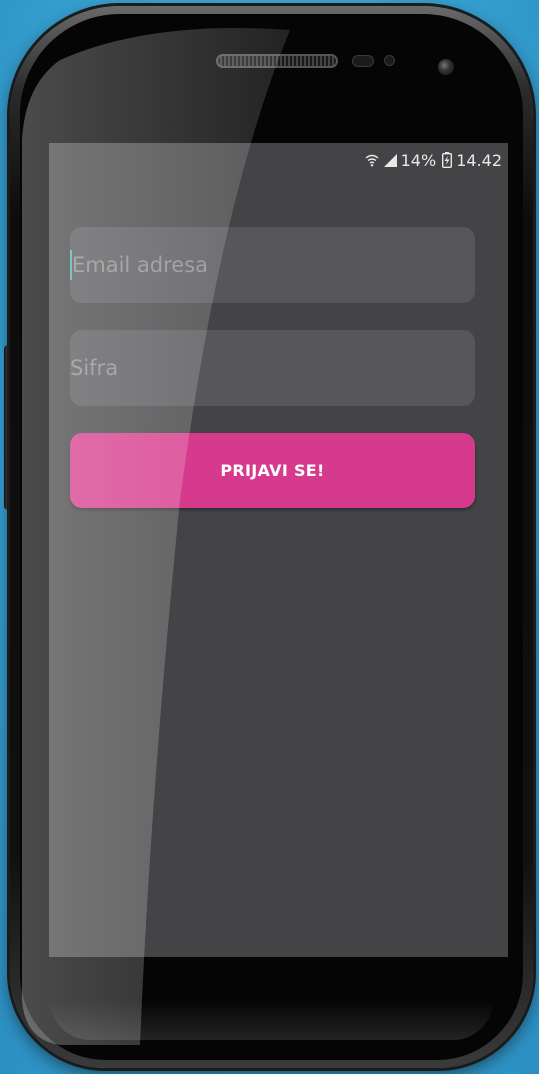  I want to click on password-placeholder: Sifra, so click(94, 368).